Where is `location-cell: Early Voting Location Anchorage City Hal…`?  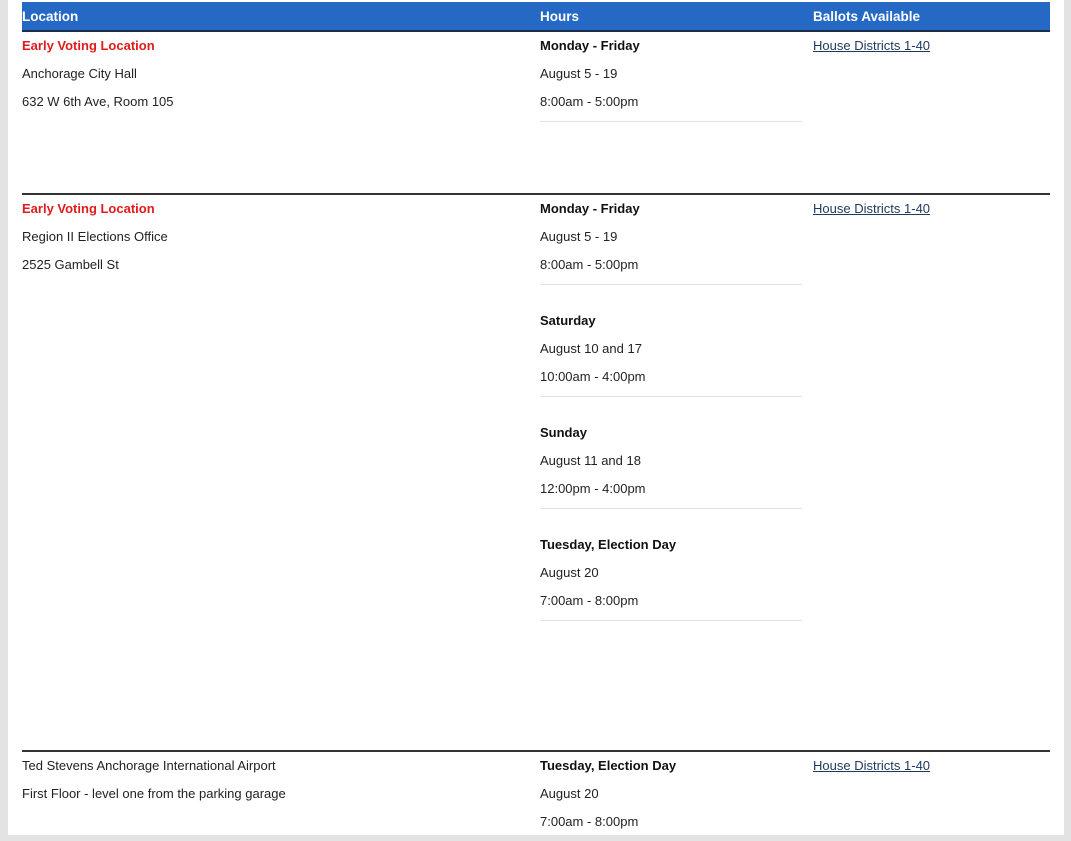 location-cell: Early Voting Location Anchorage City Hal… is located at coordinates (281, 77).